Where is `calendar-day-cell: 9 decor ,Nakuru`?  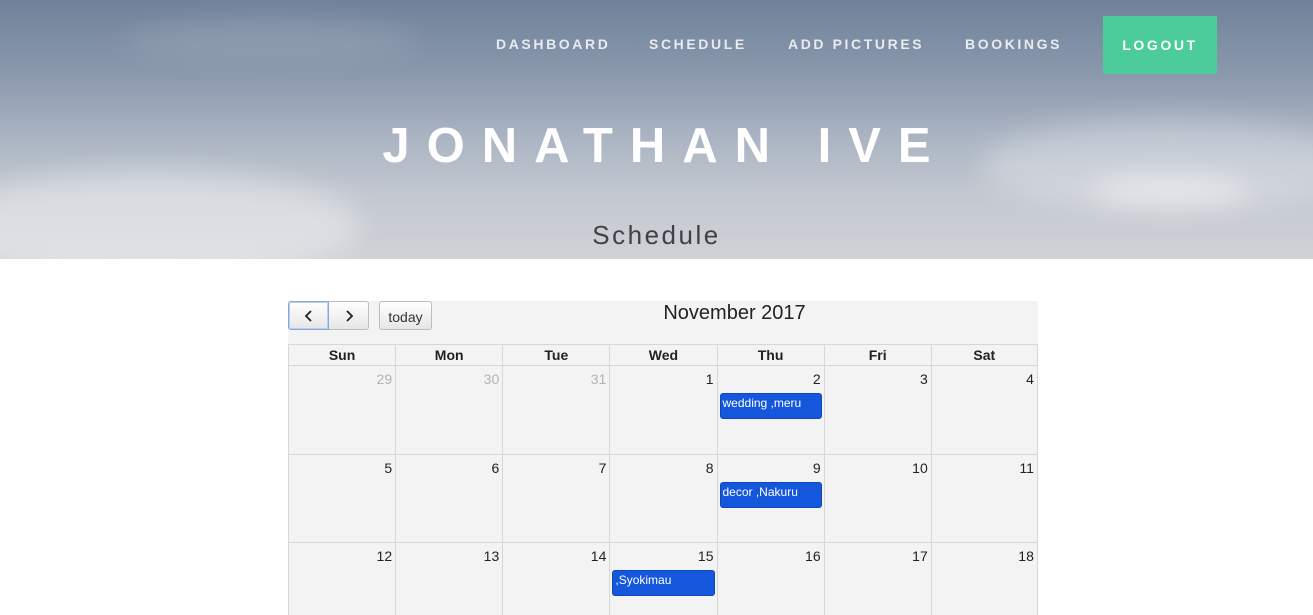 calendar-day-cell: 9 decor ,Nakuru is located at coordinates (770, 499).